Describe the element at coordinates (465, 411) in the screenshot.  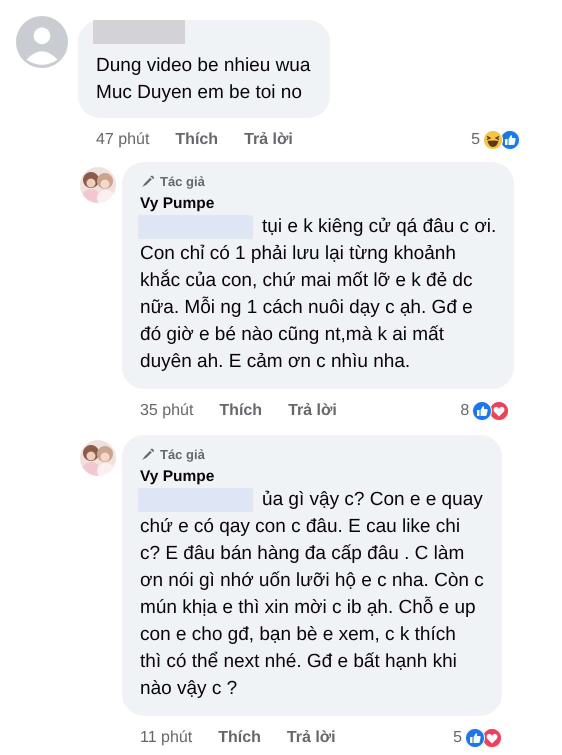
I see `reaction-count: 8` at that location.